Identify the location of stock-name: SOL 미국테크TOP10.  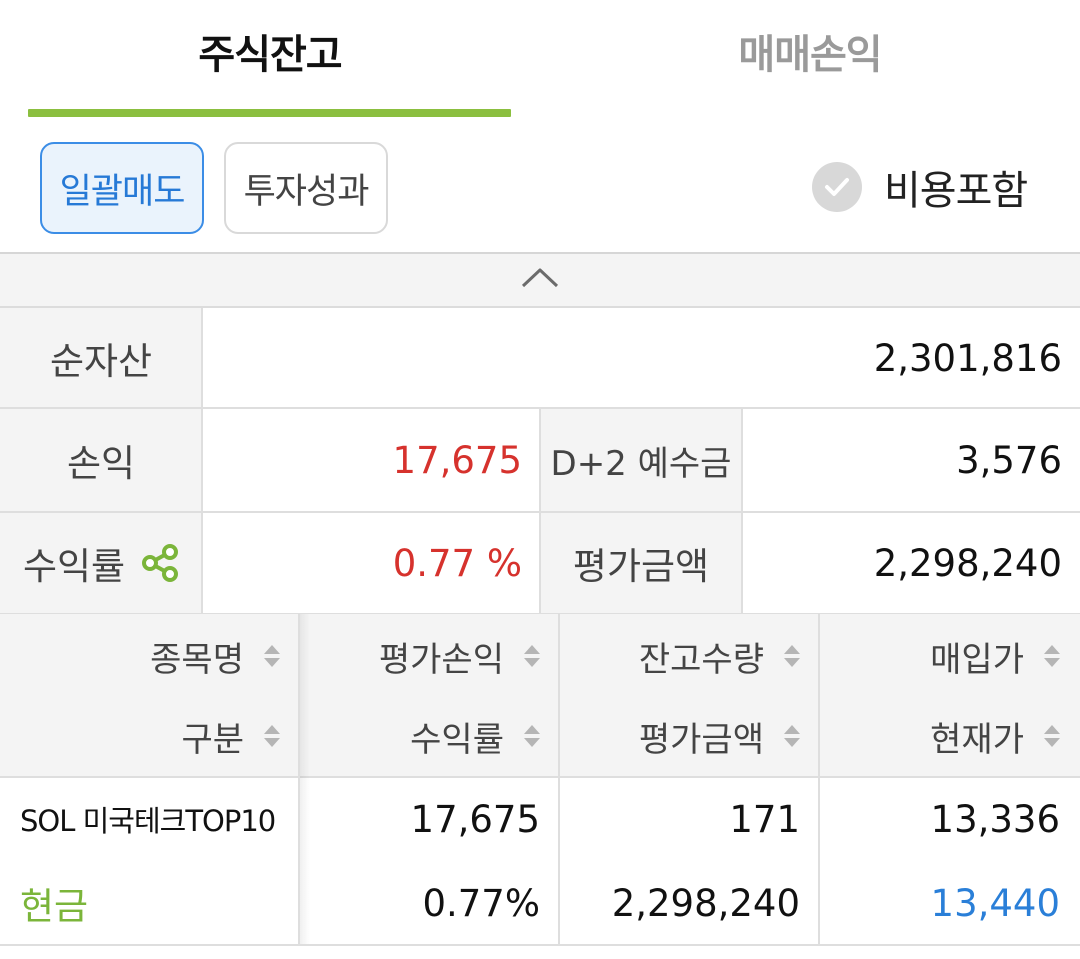
(159, 819).